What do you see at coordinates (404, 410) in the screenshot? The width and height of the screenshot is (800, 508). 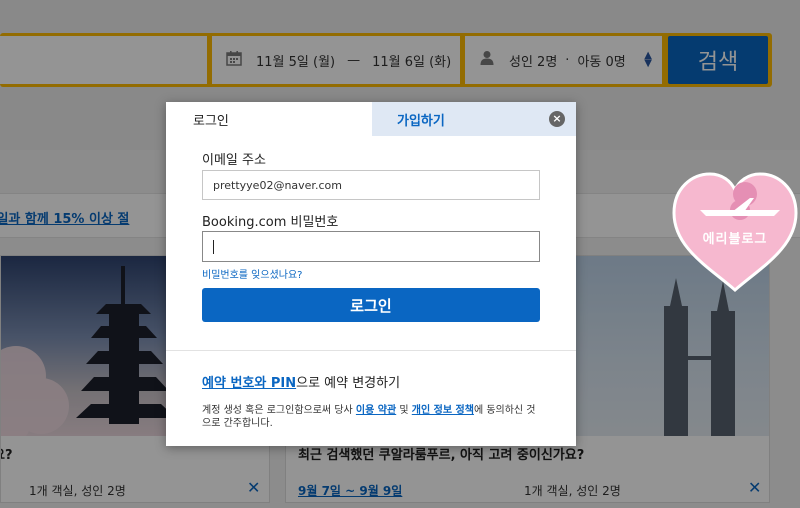 I see `terms-text: 및` at bounding box center [404, 410].